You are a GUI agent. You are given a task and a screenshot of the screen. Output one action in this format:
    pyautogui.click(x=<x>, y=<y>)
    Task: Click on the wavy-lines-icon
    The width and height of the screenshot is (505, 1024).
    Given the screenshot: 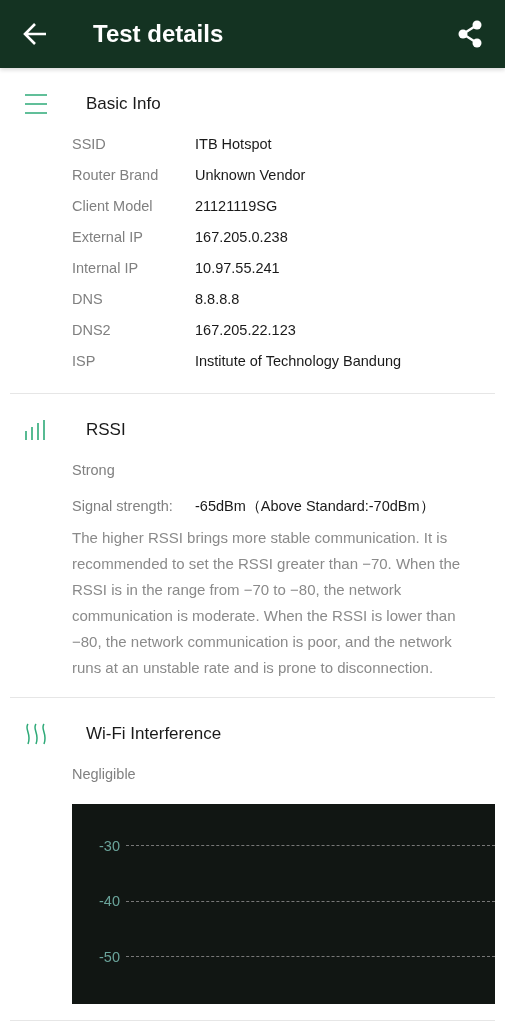 What is the action you would take?
    pyautogui.click(x=36, y=734)
    